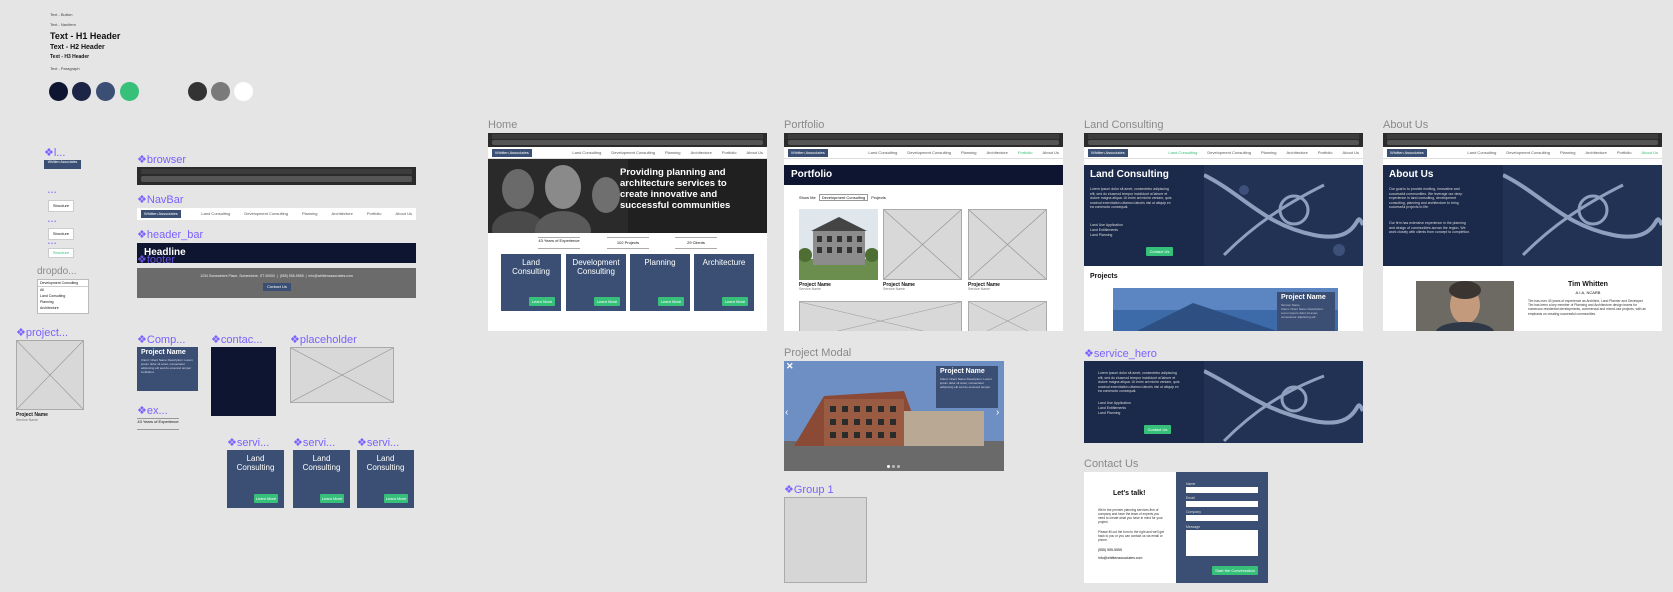 The width and height of the screenshot is (1673, 592). Describe the element at coordinates (893, 466) in the screenshot. I see `carousel-dots` at that location.